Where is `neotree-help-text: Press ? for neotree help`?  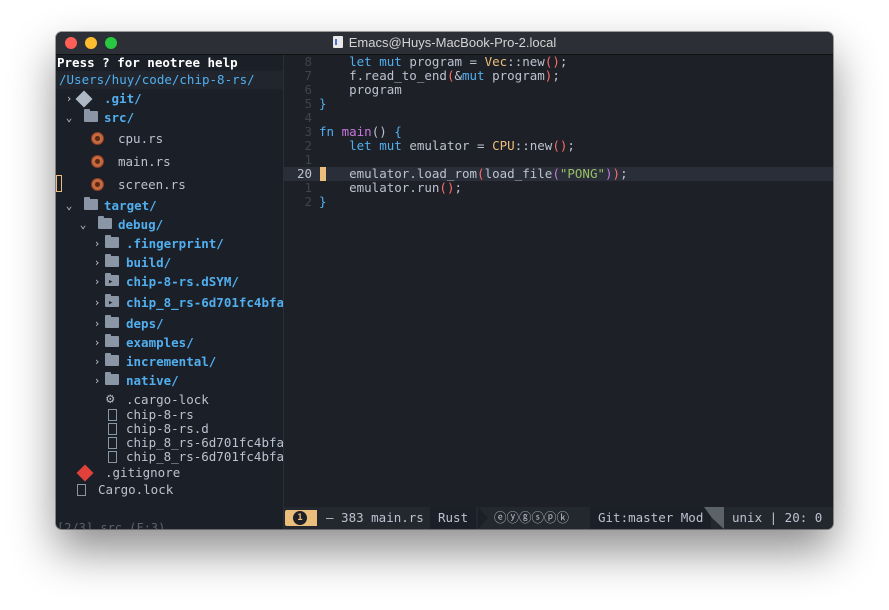
neotree-help-text: Press ? for neotree help is located at coordinates (147, 62).